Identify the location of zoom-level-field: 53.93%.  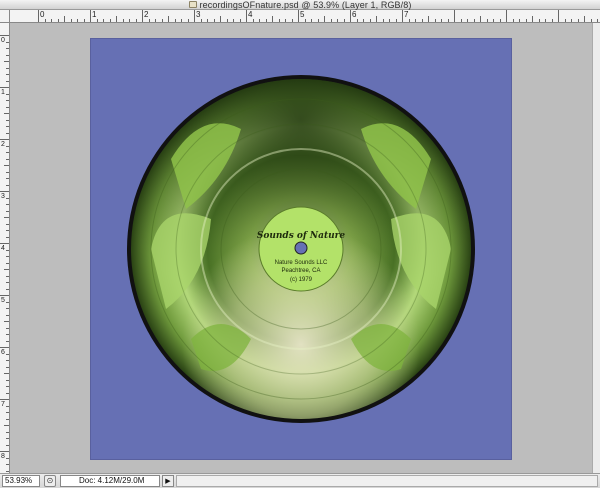
(21, 481).